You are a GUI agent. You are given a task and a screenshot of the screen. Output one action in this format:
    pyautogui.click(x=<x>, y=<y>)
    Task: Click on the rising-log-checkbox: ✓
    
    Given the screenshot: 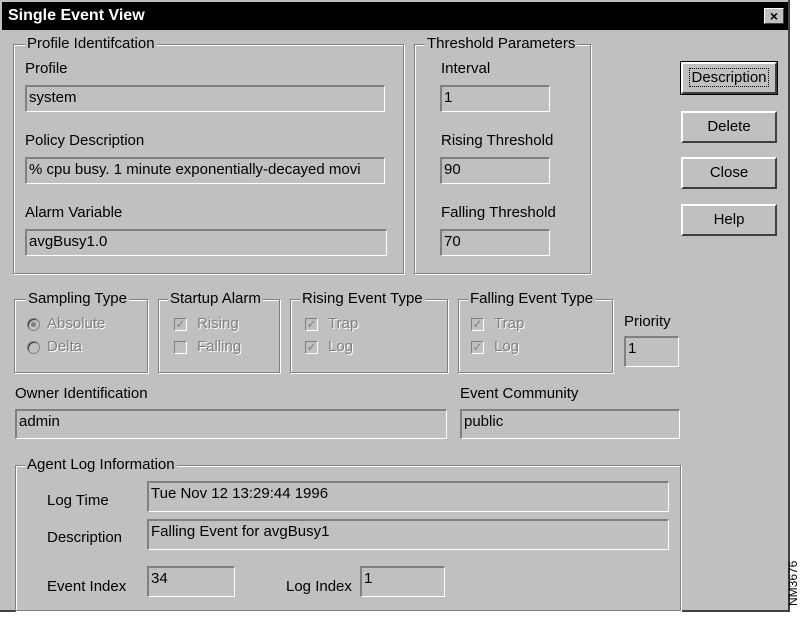 What is the action you would take?
    pyautogui.click(x=311, y=347)
    